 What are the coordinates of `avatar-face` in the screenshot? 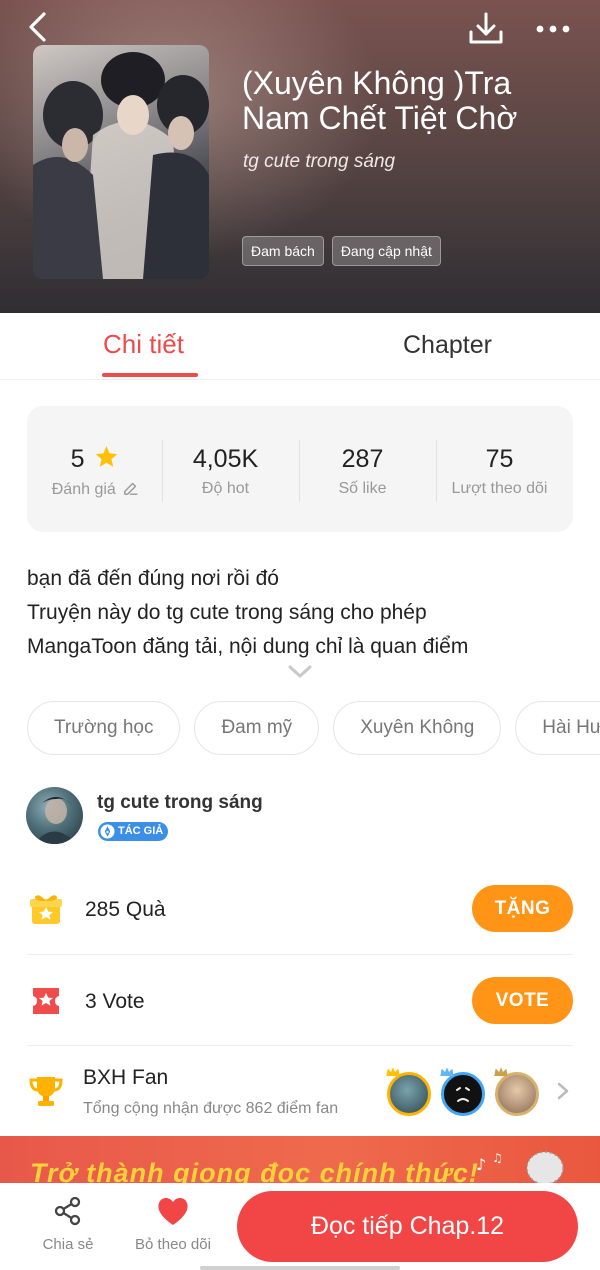 It's located at (463, 1094).